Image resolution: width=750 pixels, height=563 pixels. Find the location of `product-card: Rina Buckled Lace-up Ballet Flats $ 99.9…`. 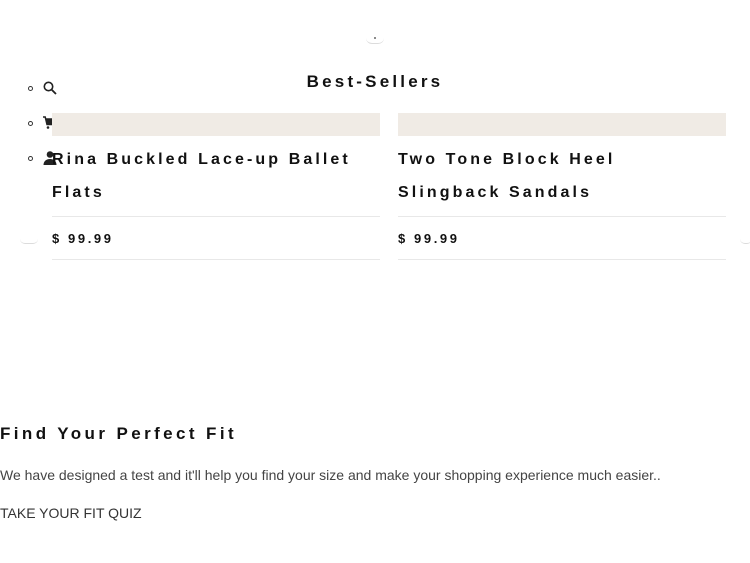

product-card: Rina Buckled Lace-up Ballet Flats $ 99.9… is located at coordinates (216, 186).